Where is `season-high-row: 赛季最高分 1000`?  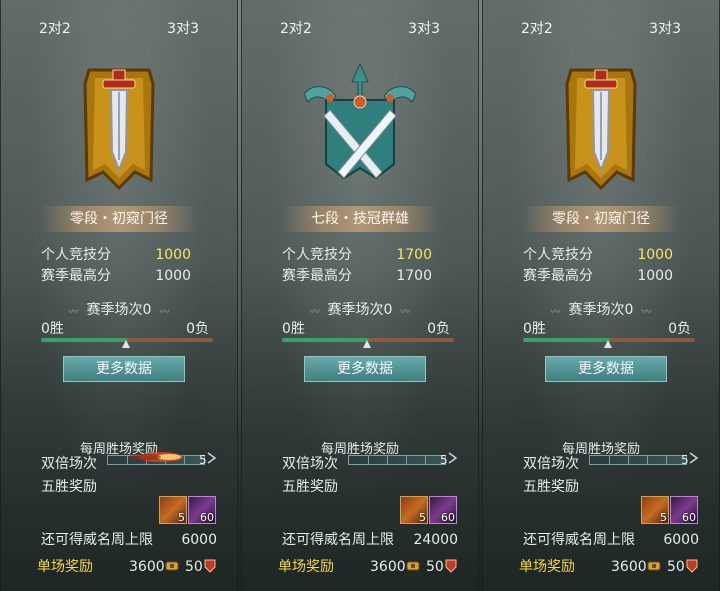 season-high-row: 赛季最高分 1000 is located at coordinates (121, 276).